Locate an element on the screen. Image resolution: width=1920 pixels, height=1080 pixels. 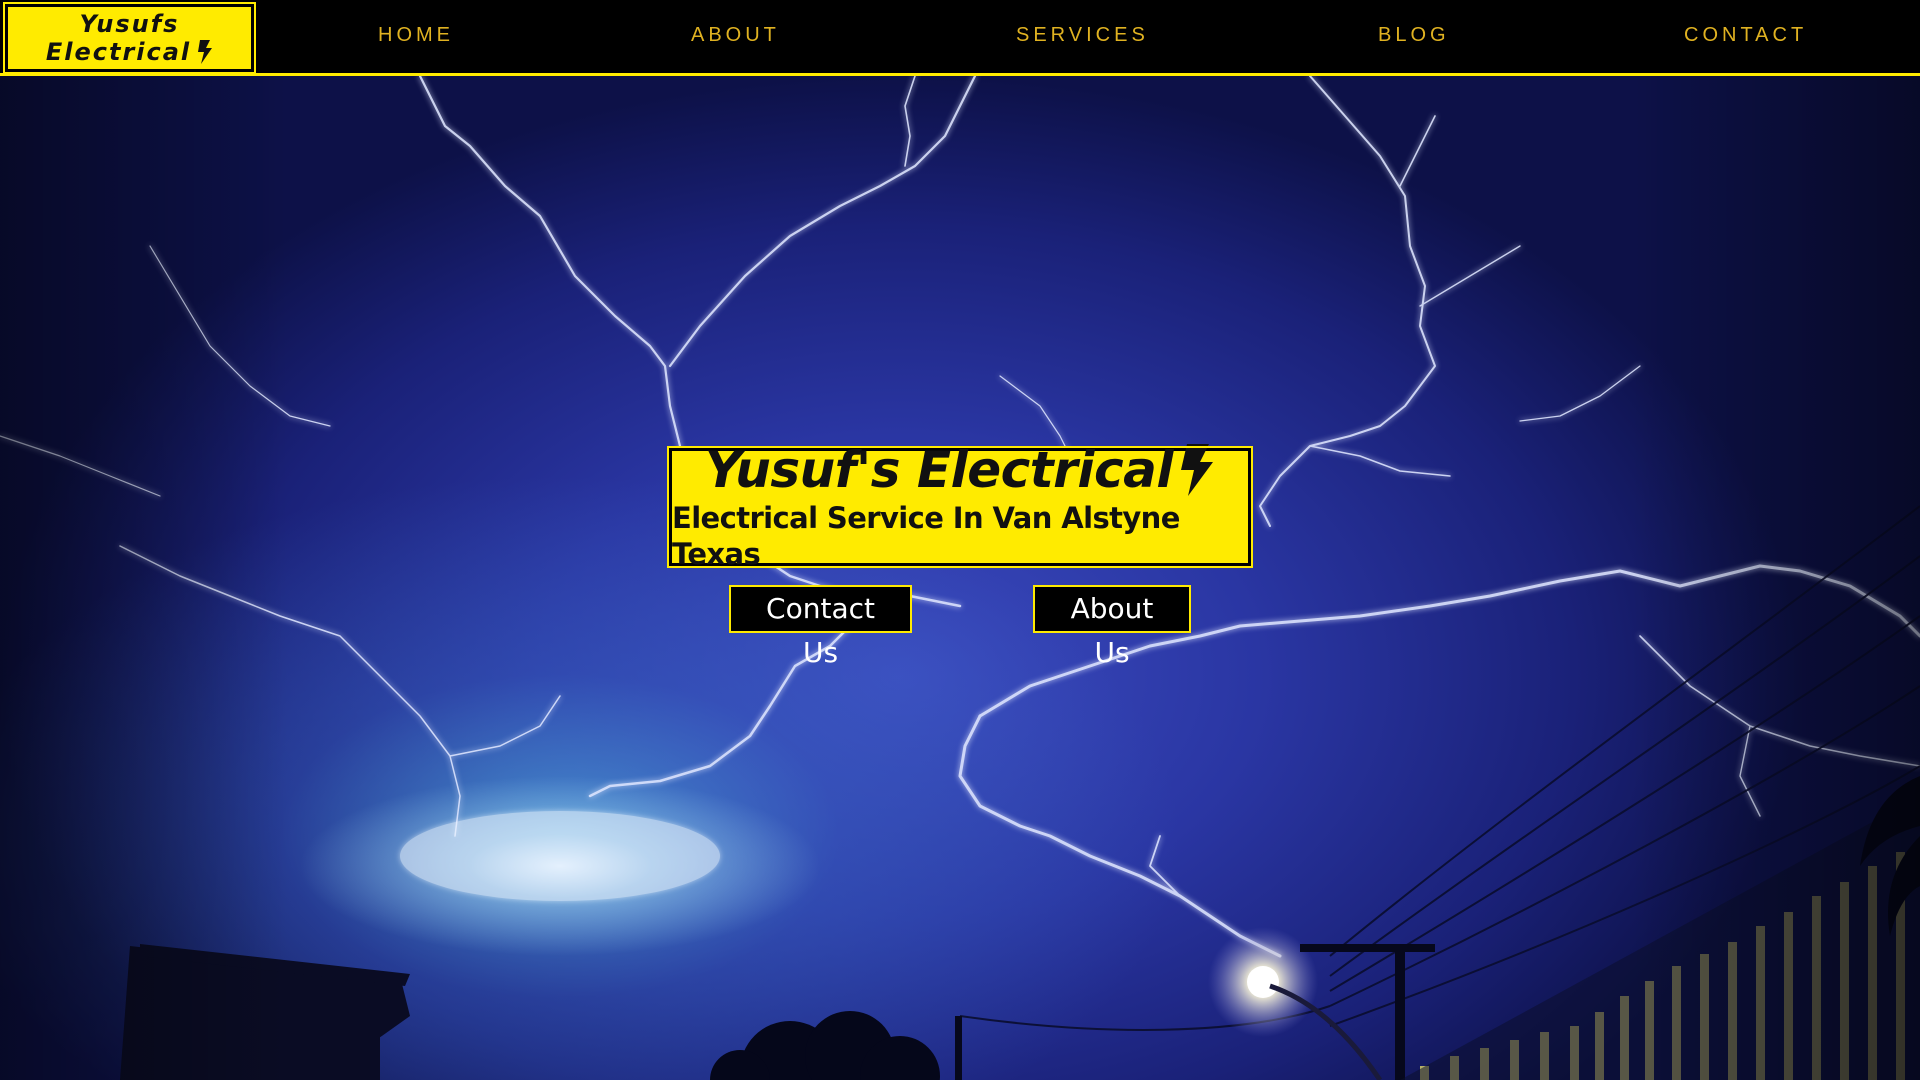
nav-blog: BLOG is located at coordinates (1414, 35).